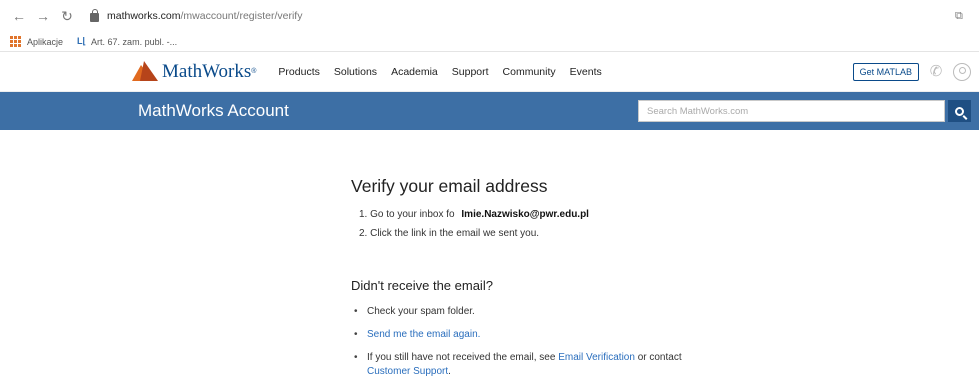 This screenshot has height=389, width=979. What do you see at coordinates (885, 71) in the screenshot?
I see `get-matlab-button: Get MATLAB` at bounding box center [885, 71].